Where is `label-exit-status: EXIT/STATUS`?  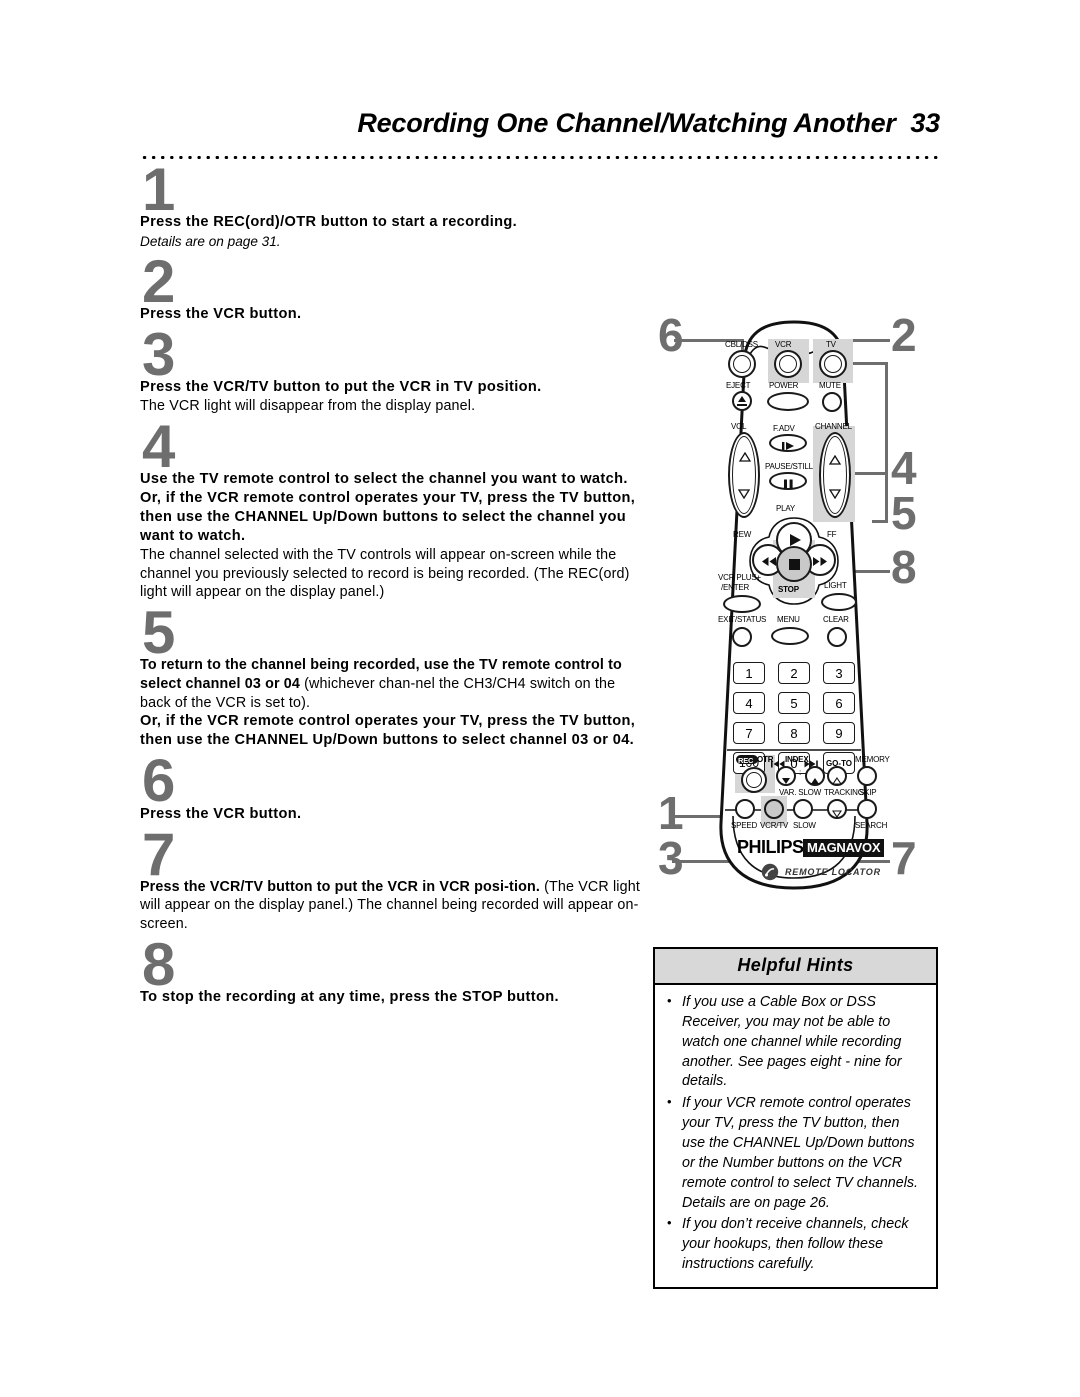 label-exit-status: EXIT/STATUS is located at coordinates (742, 619).